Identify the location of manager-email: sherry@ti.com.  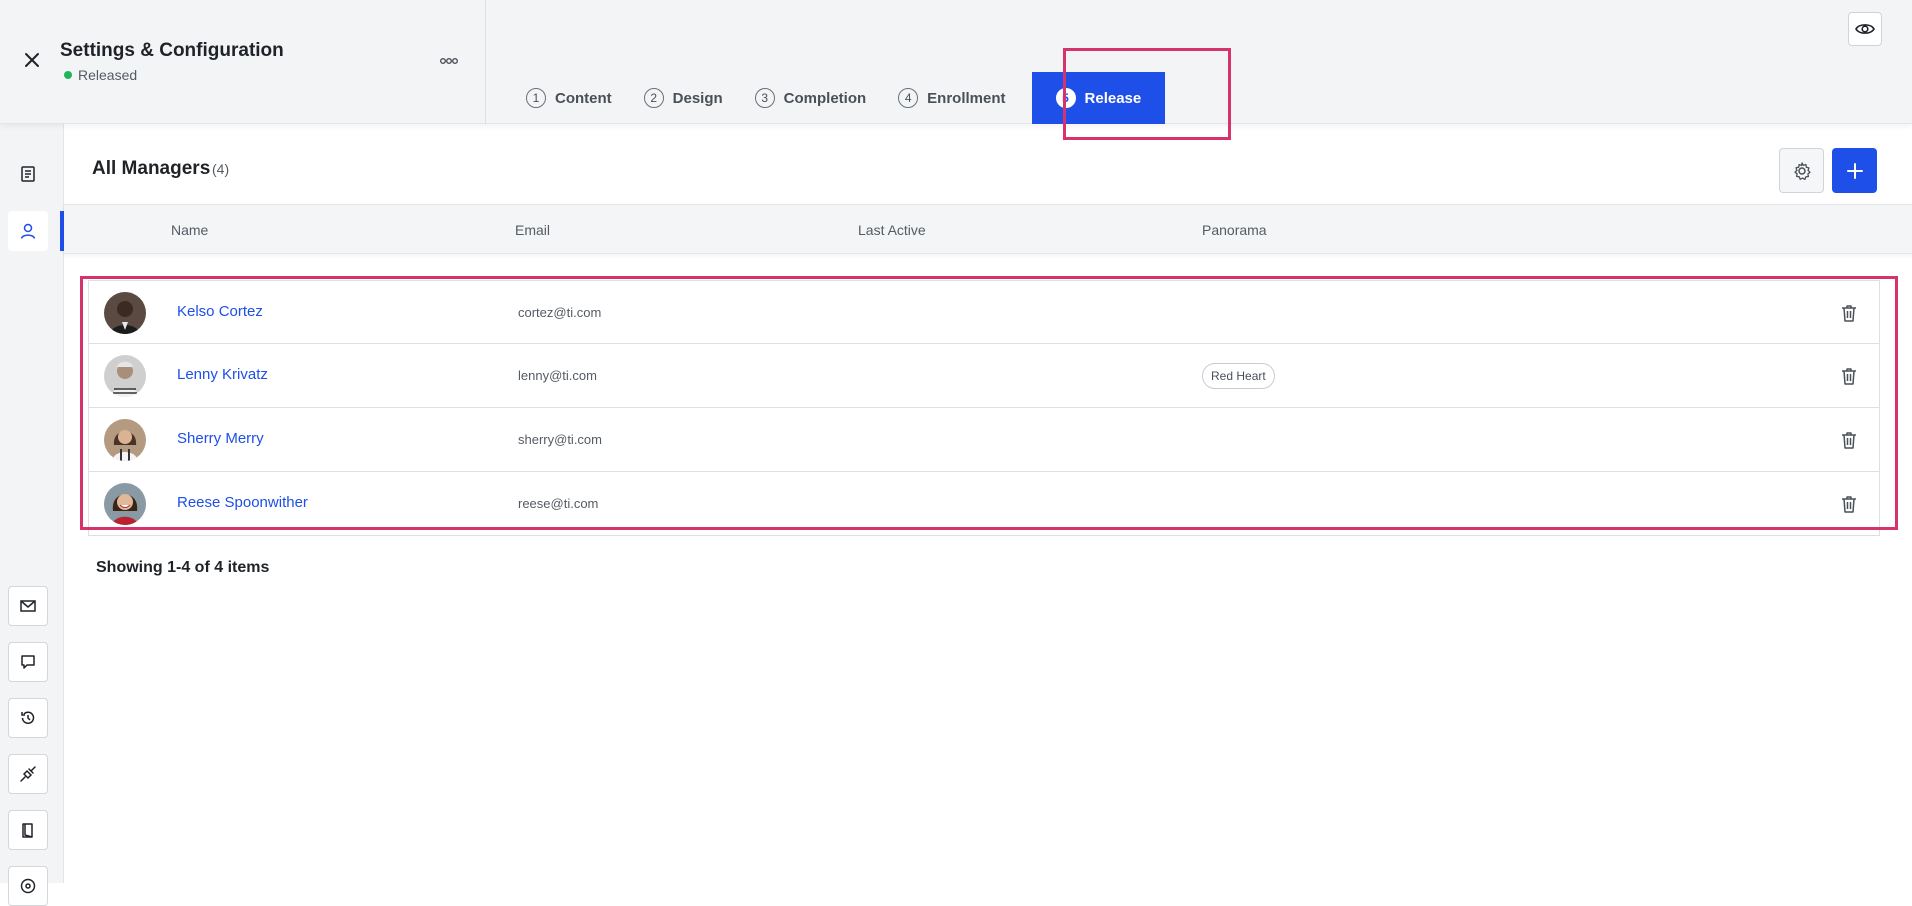
(560, 439).